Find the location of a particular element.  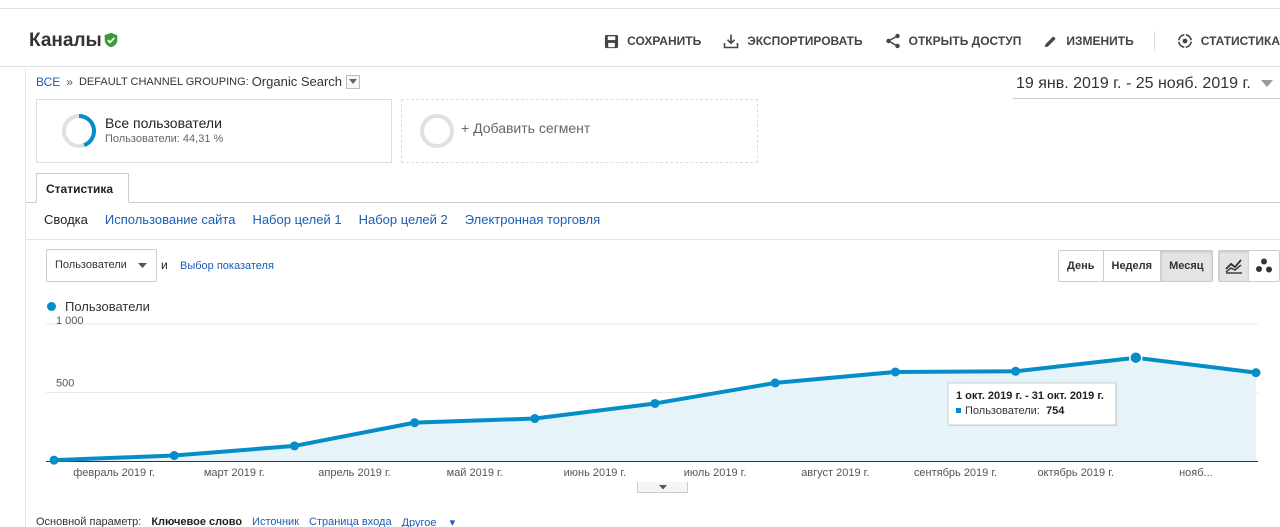

share-button: ОТКРЫТЬ ДОСТУП is located at coordinates (953, 41).